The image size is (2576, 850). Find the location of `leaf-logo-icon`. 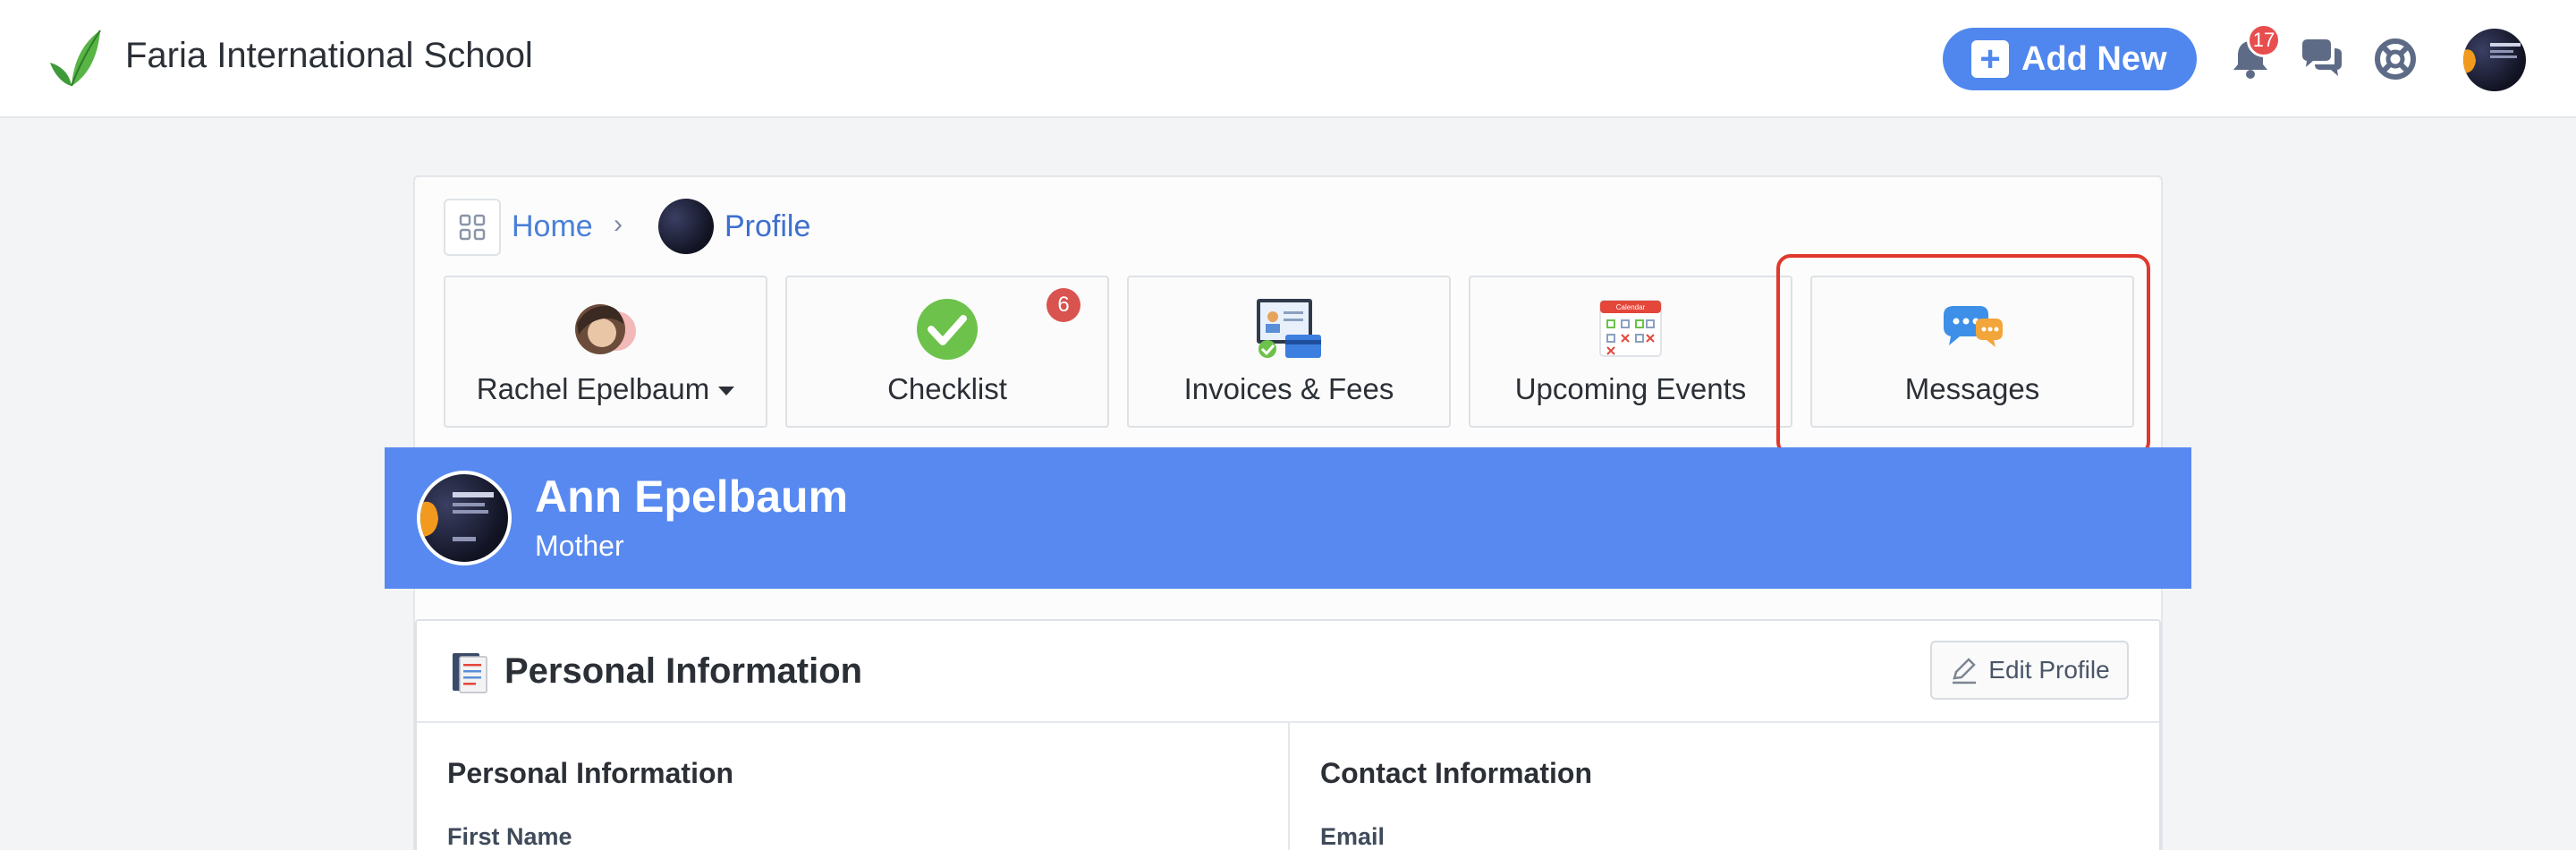

leaf-logo-icon is located at coordinates (74, 58).